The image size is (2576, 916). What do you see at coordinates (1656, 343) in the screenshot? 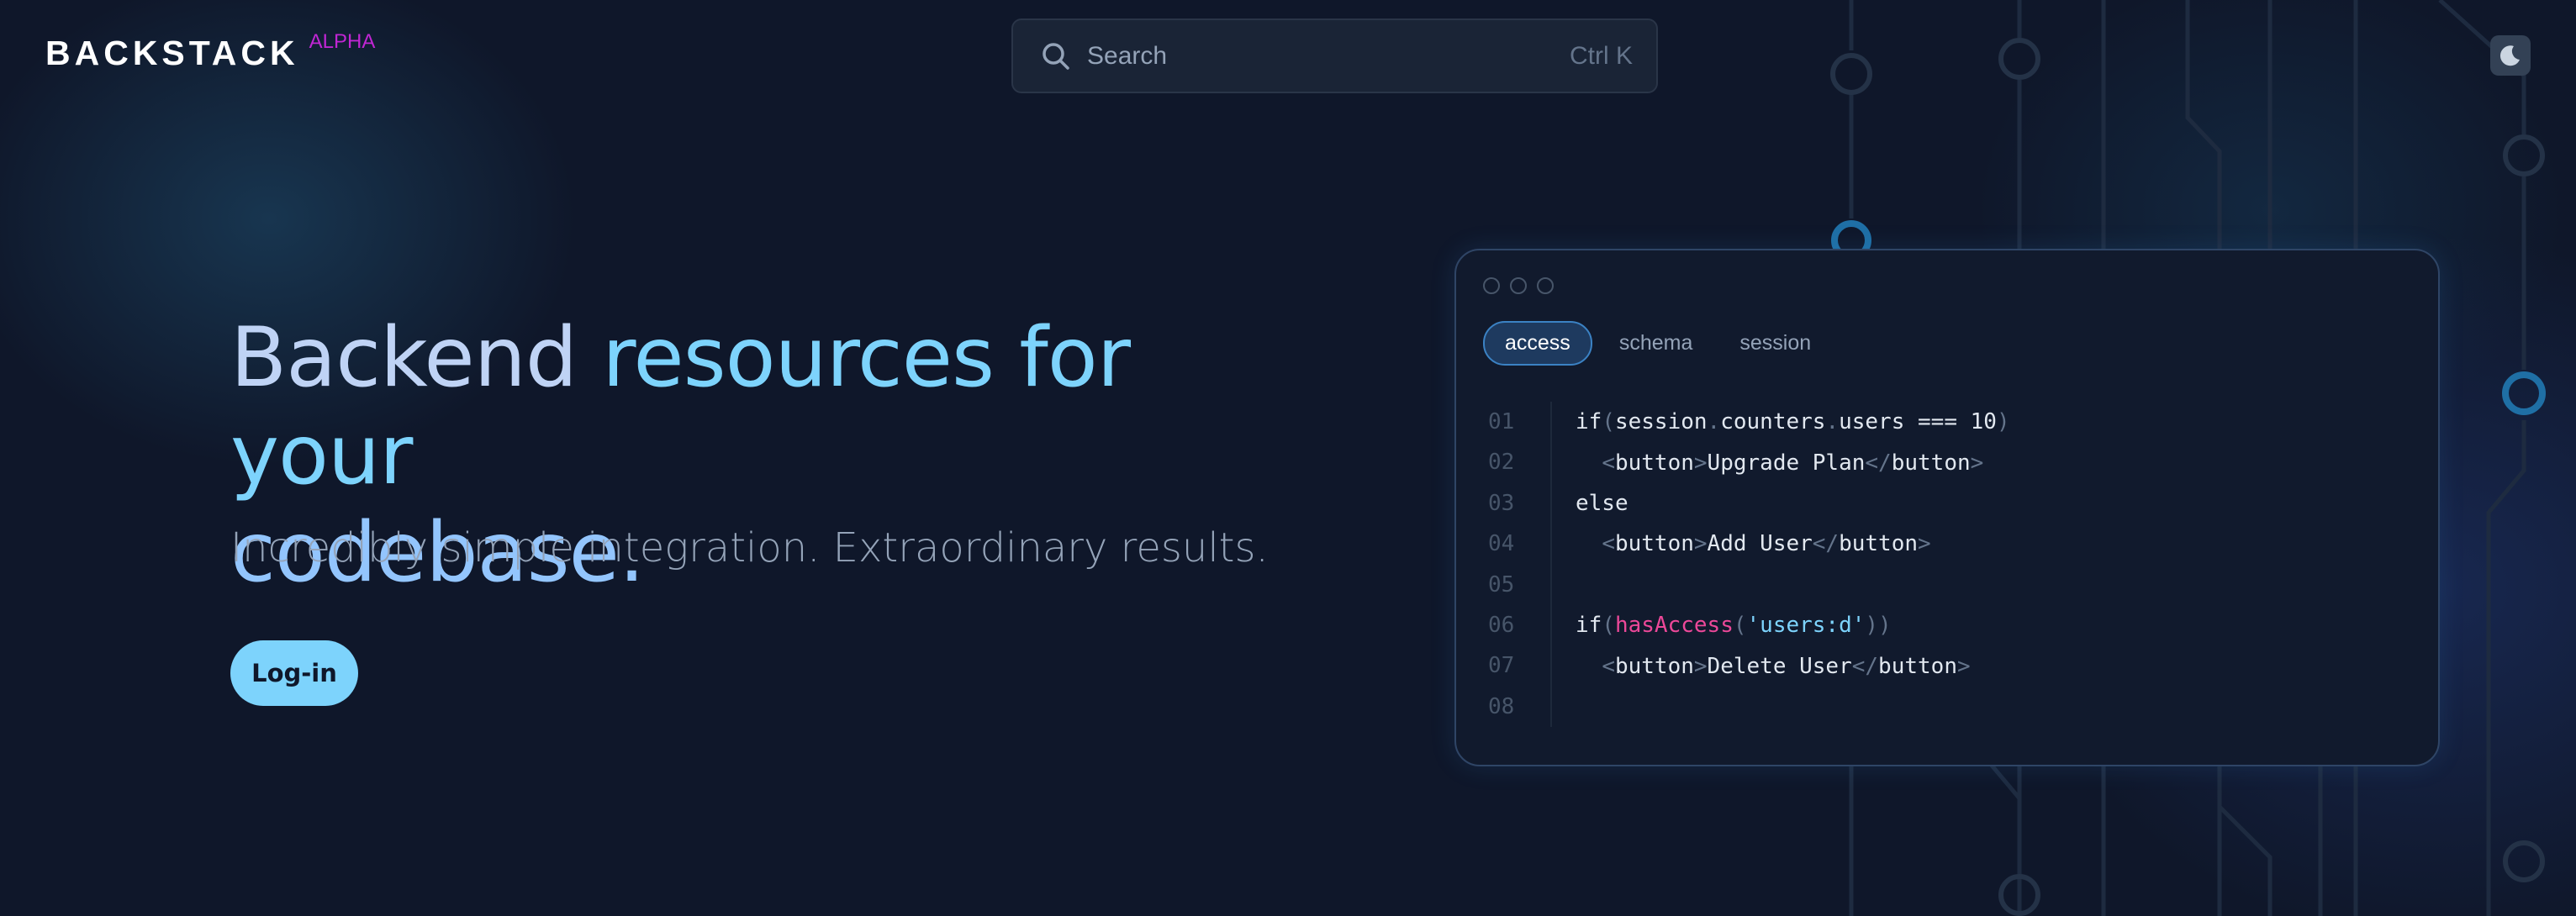
I see `tab-schema: schema` at bounding box center [1656, 343].